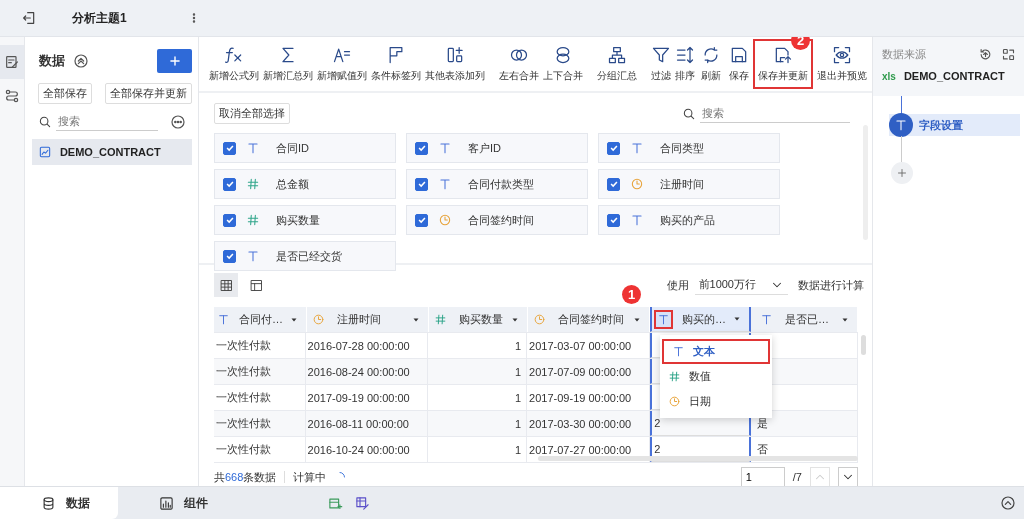 The width and height of the screenshot is (1024, 519). Describe the element at coordinates (682, 148) in the screenshot. I see `field-name: 合同类型` at that location.